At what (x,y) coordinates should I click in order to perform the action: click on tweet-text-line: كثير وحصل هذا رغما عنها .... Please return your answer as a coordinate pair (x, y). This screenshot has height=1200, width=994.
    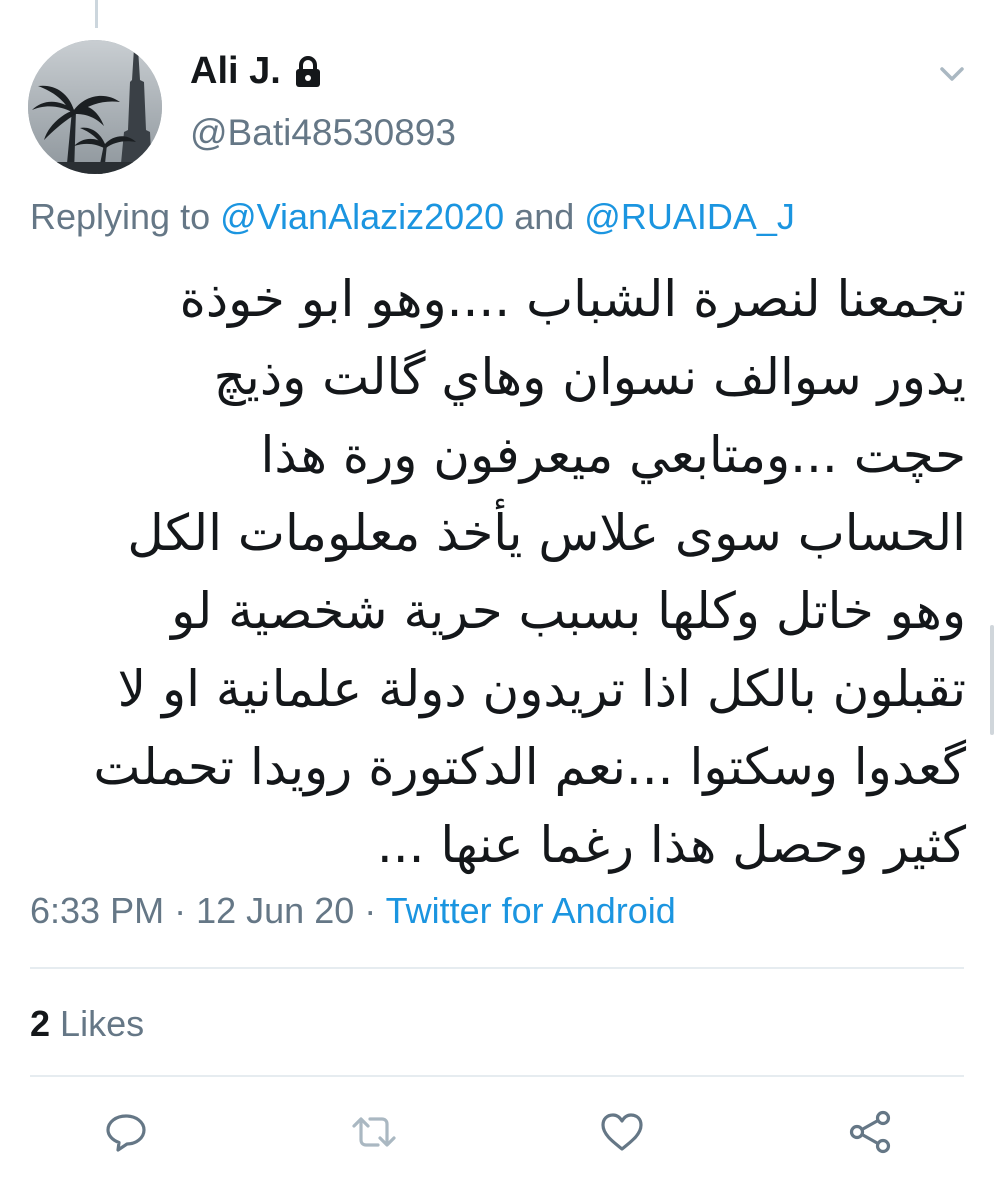
    Looking at the image, I should click on (671, 845).